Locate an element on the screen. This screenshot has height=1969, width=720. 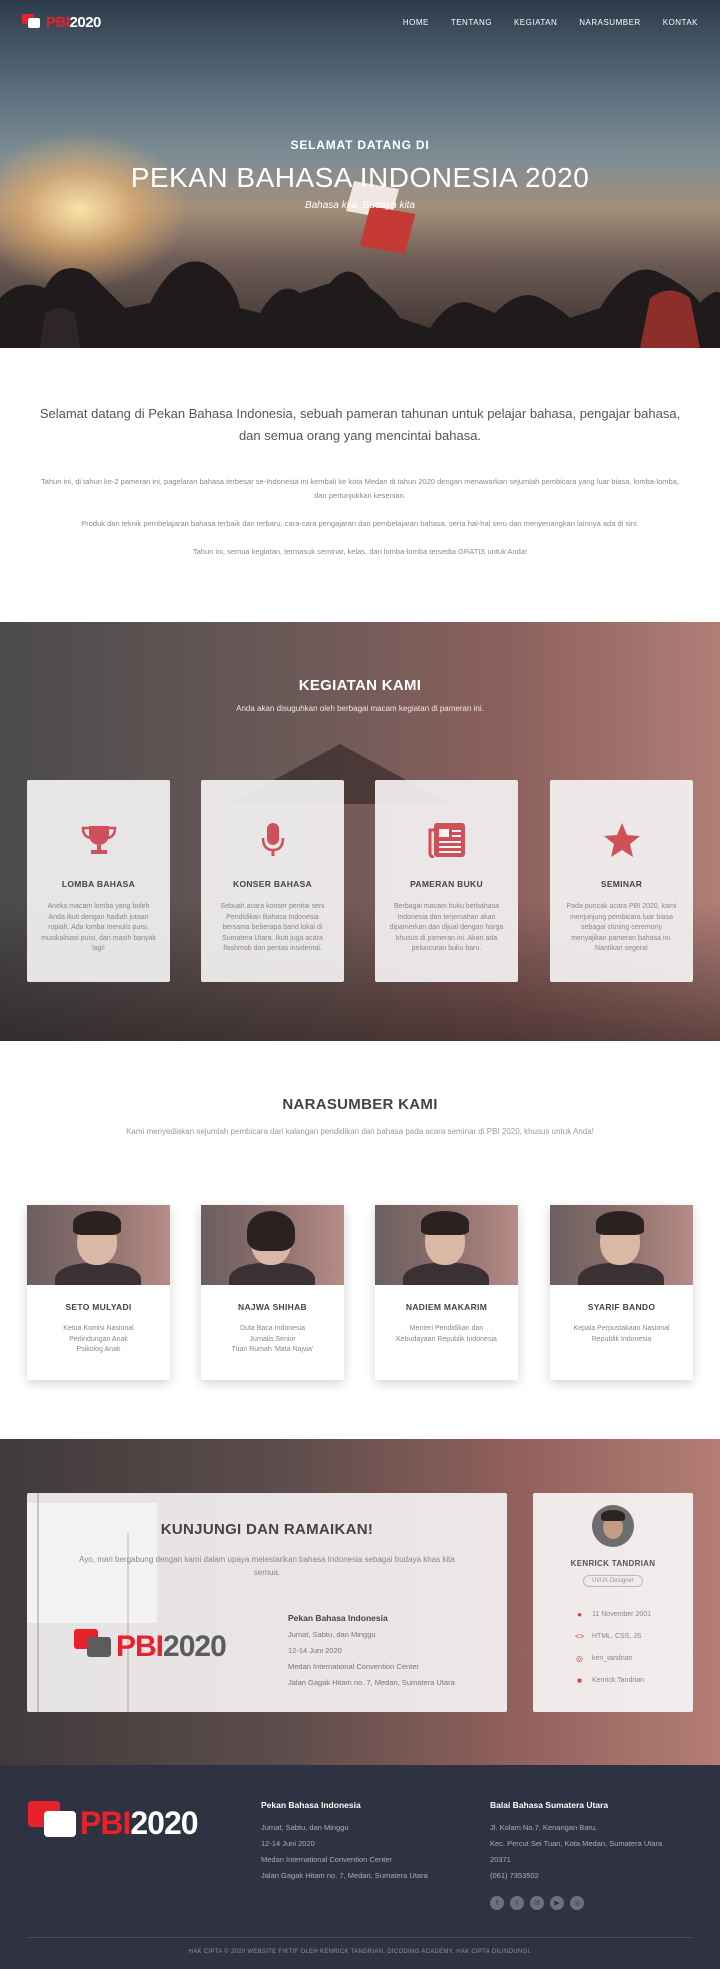
email-icon: ✉ is located at coordinates (537, 1903).